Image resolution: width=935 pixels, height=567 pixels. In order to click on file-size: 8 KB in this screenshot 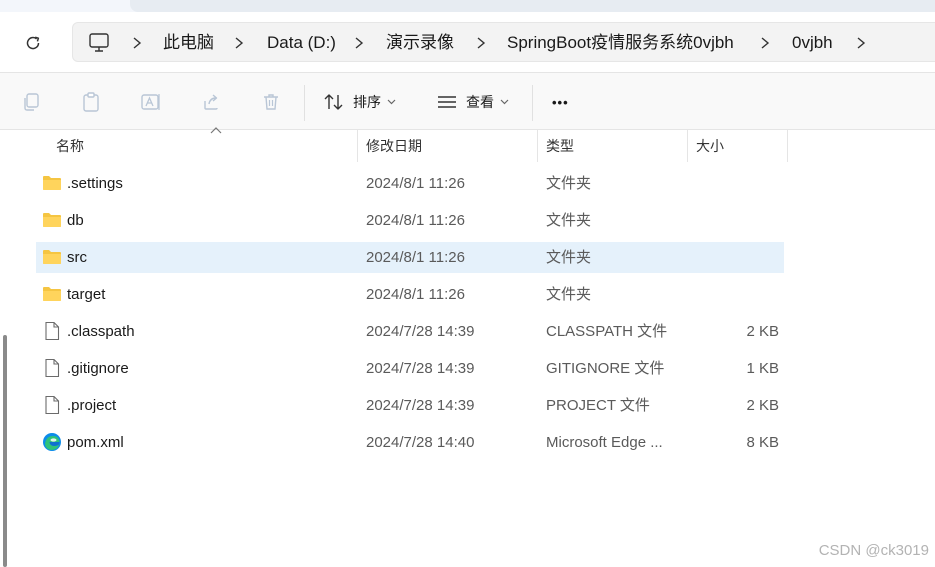, I will do `click(762, 442)`.